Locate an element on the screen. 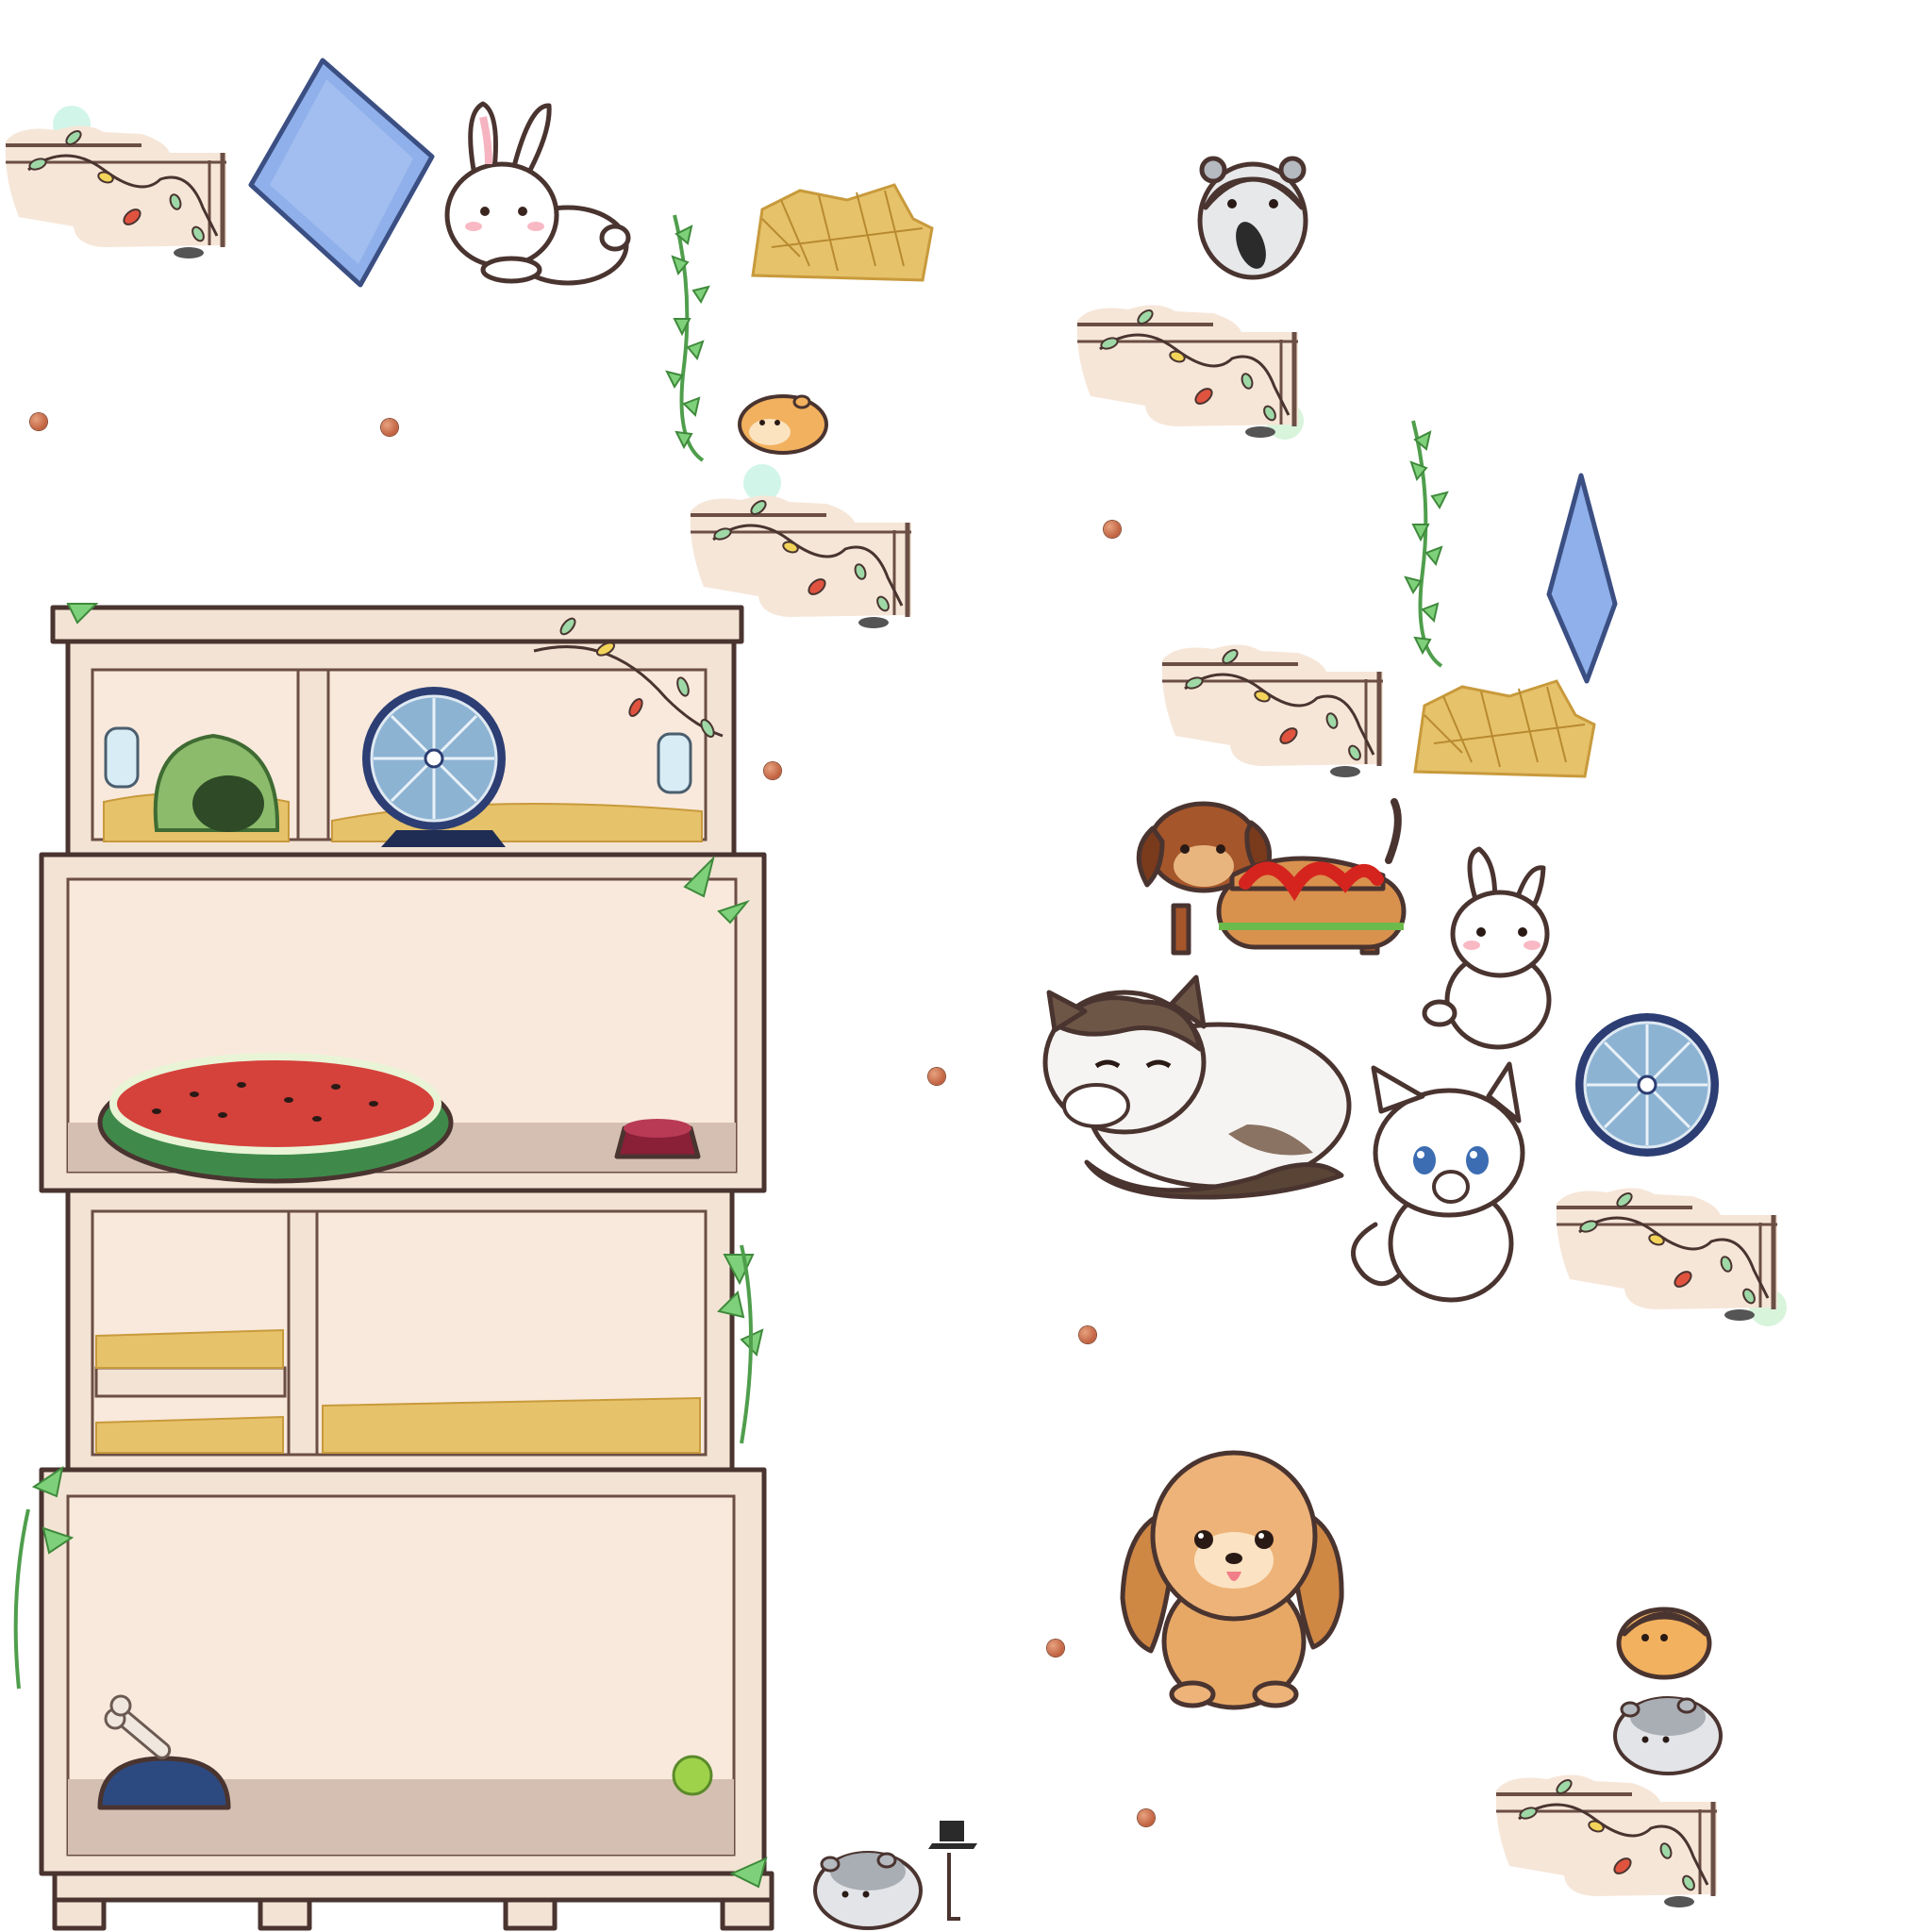 The width and height of the screenshot is (1932, 1932). fluffy-calico-cat is located at coordinates (1191, 1086).